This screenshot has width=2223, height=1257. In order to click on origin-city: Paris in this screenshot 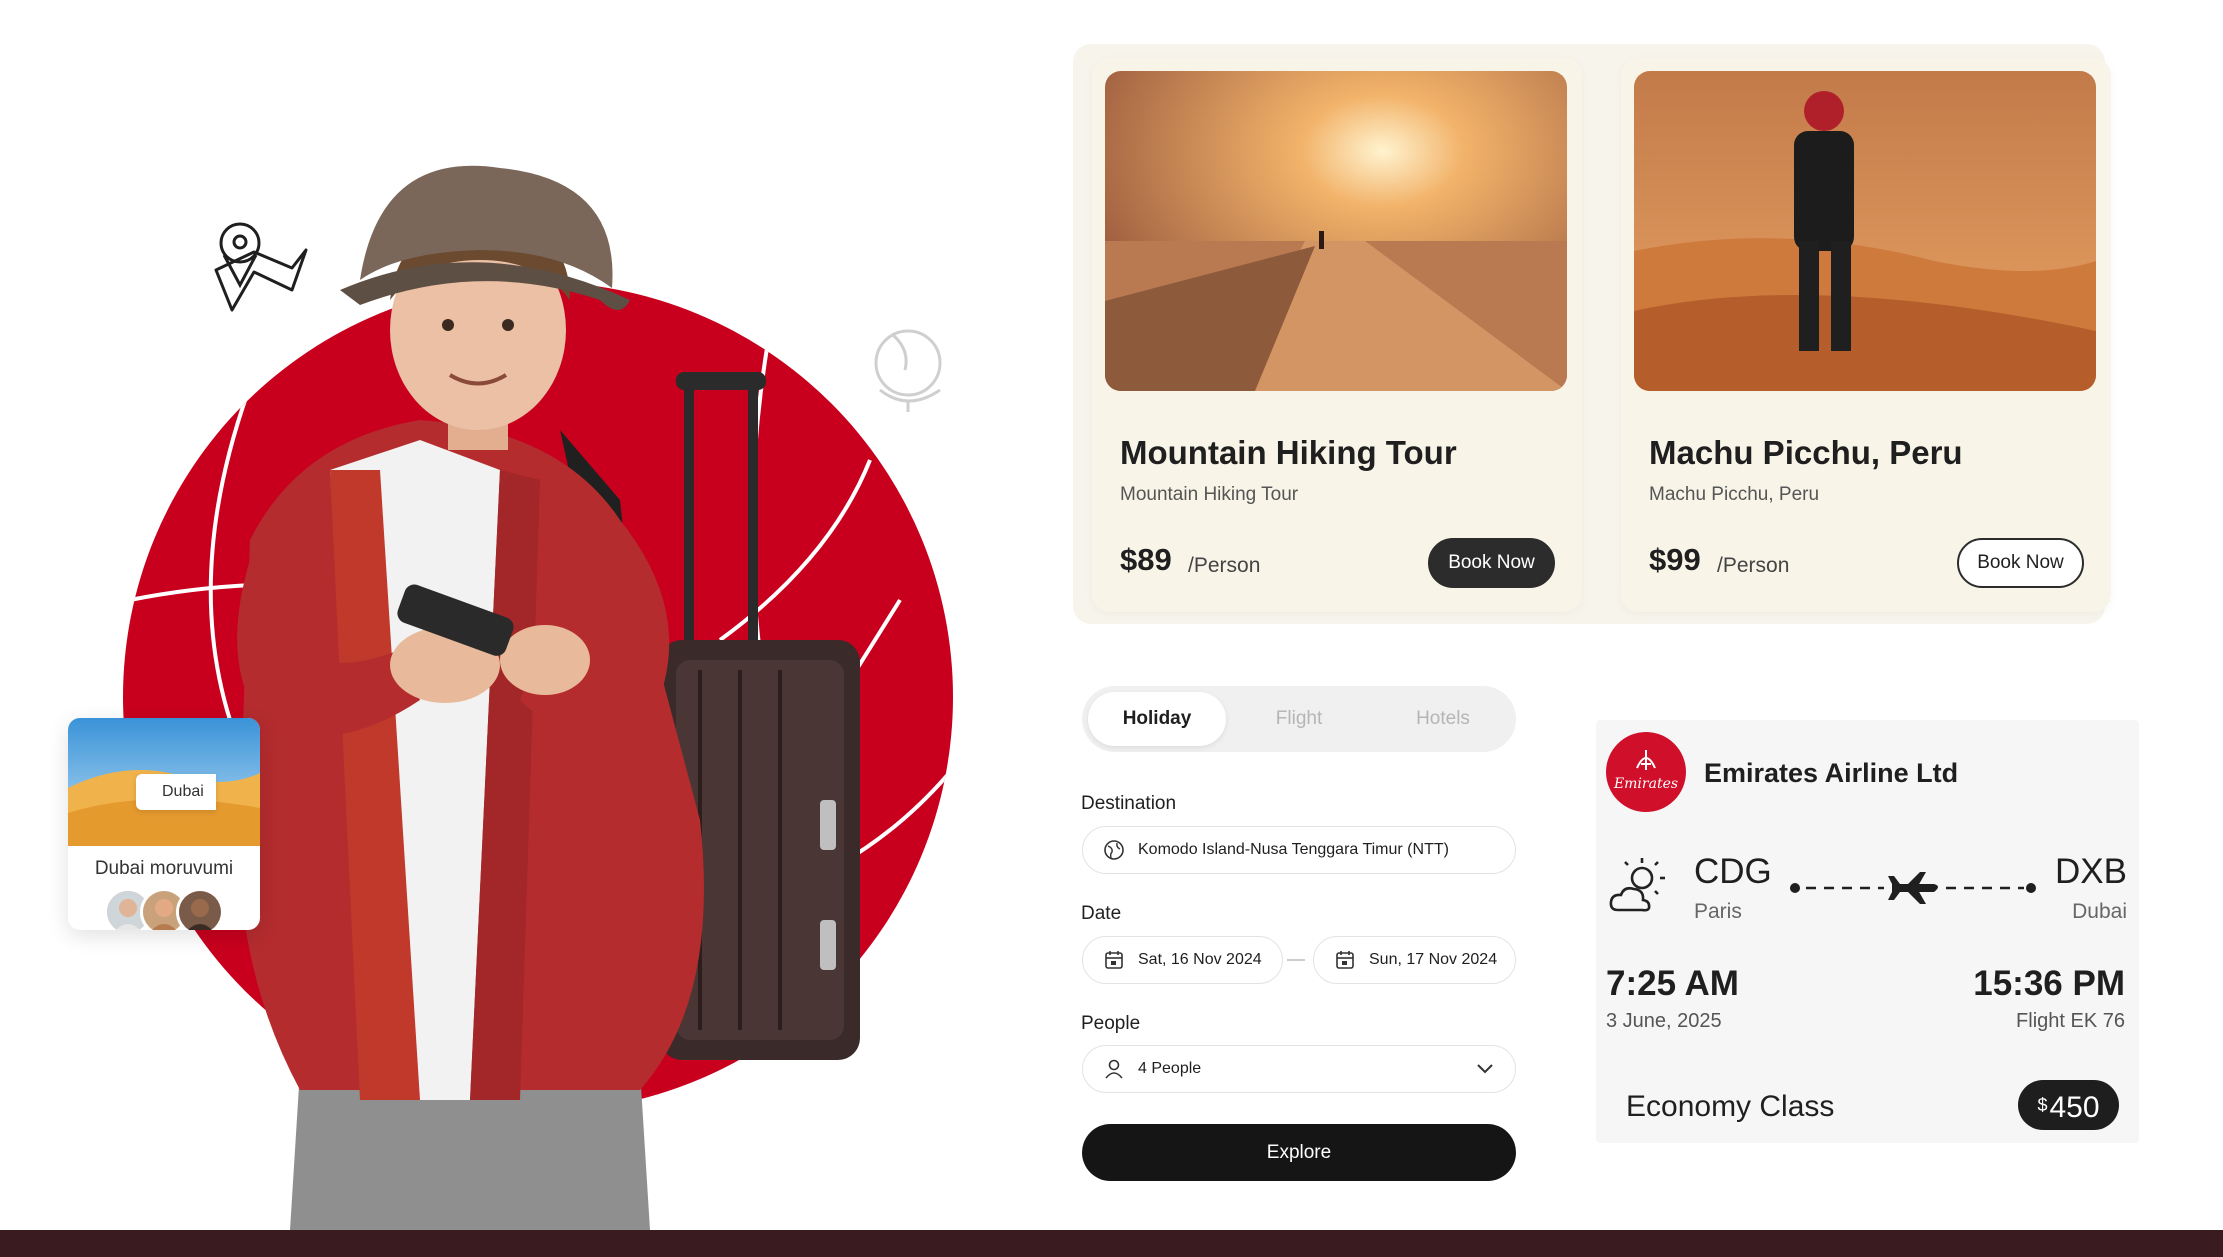, I will do `click(1718, 911)`.